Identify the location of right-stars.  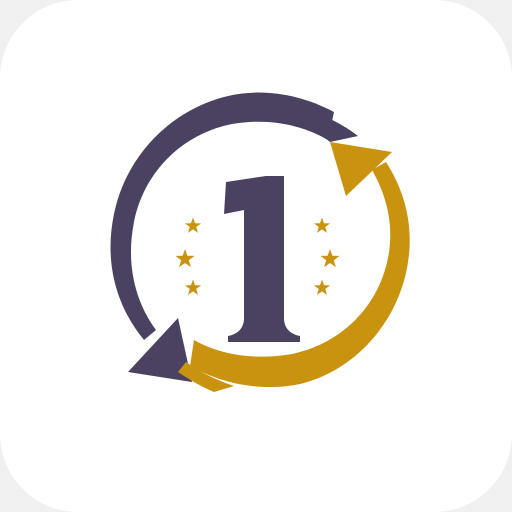
(326, 256).